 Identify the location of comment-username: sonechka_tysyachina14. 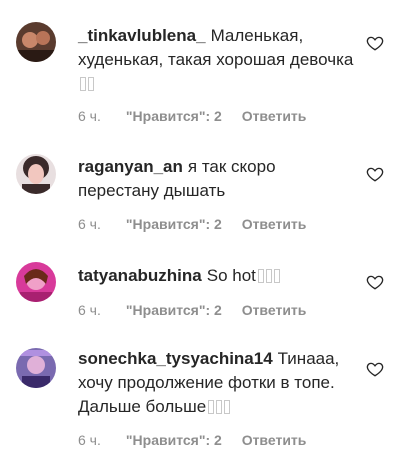
(175, 358).